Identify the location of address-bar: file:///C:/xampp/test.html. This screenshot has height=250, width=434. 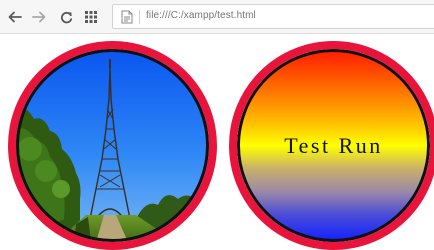
(273, 16).